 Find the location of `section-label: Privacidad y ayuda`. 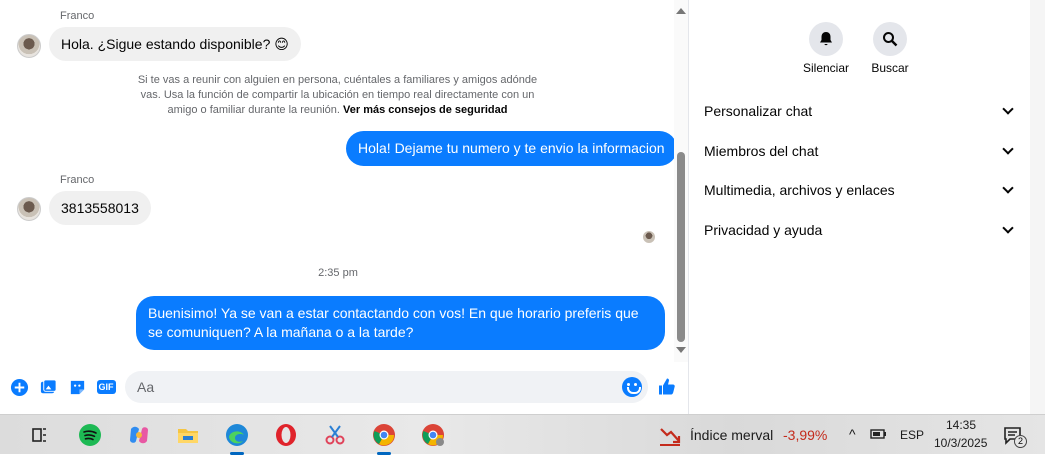

section-label: Privacidad y ayuda is located at coordinates (763, 230).